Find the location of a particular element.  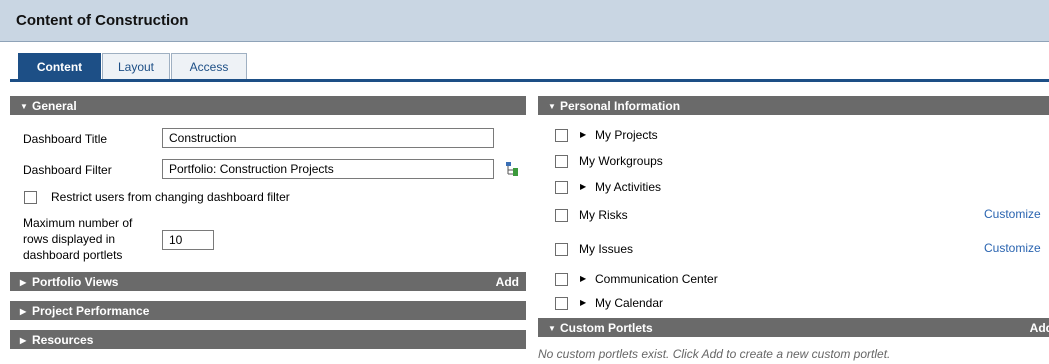

dashboard-title-input: Construction is located at coordinates (328, 138).